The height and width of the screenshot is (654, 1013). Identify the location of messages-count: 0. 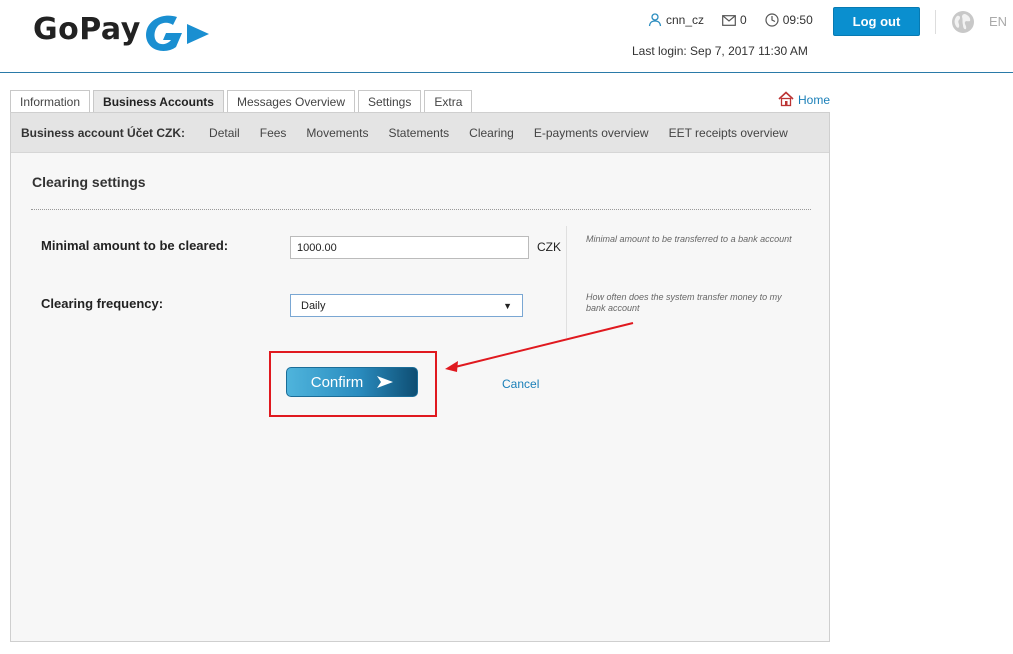
(743, 20).